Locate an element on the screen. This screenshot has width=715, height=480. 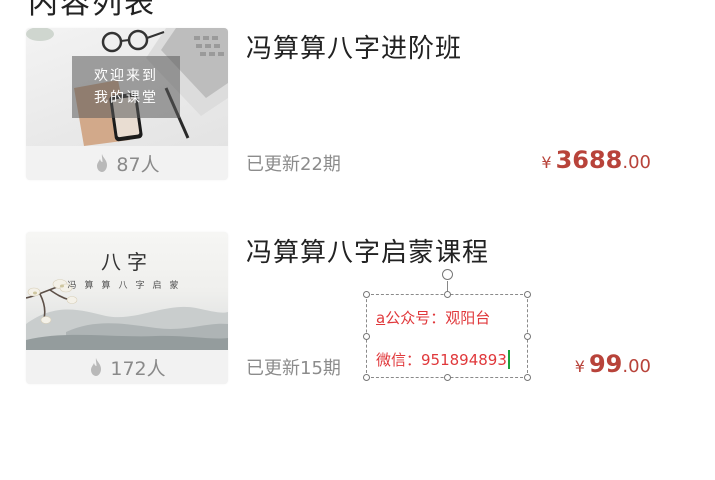
price-integer: 3688 is located at coordinates (589, 160).